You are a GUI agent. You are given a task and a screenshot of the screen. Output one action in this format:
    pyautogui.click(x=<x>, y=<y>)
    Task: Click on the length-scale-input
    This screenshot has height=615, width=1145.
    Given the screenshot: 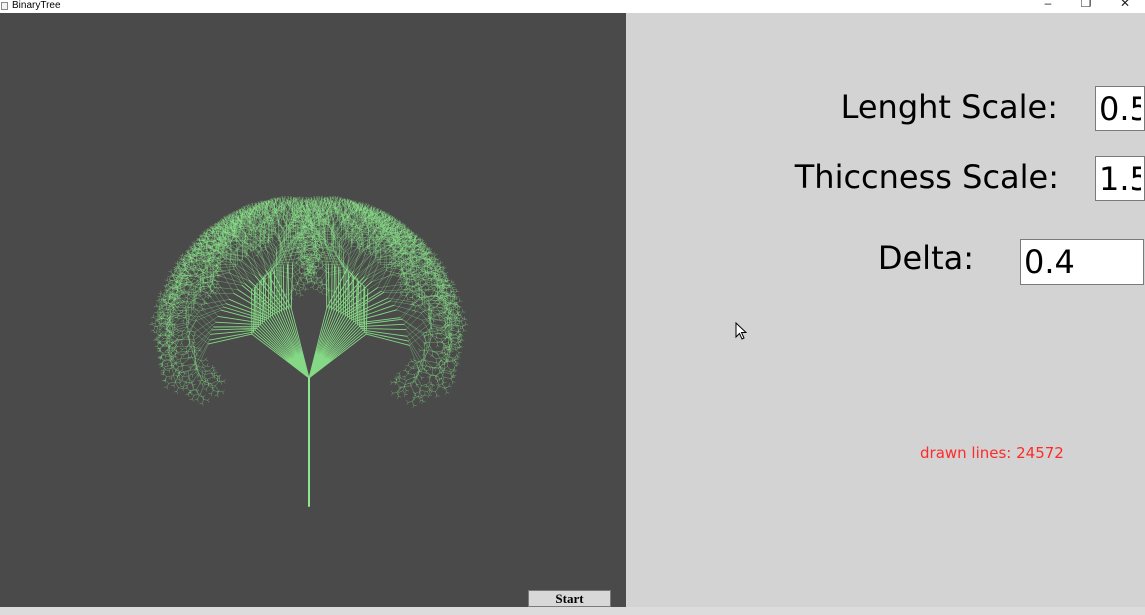 What is the action you would take?
    pyautogui.click(x=1120, y=108)
    